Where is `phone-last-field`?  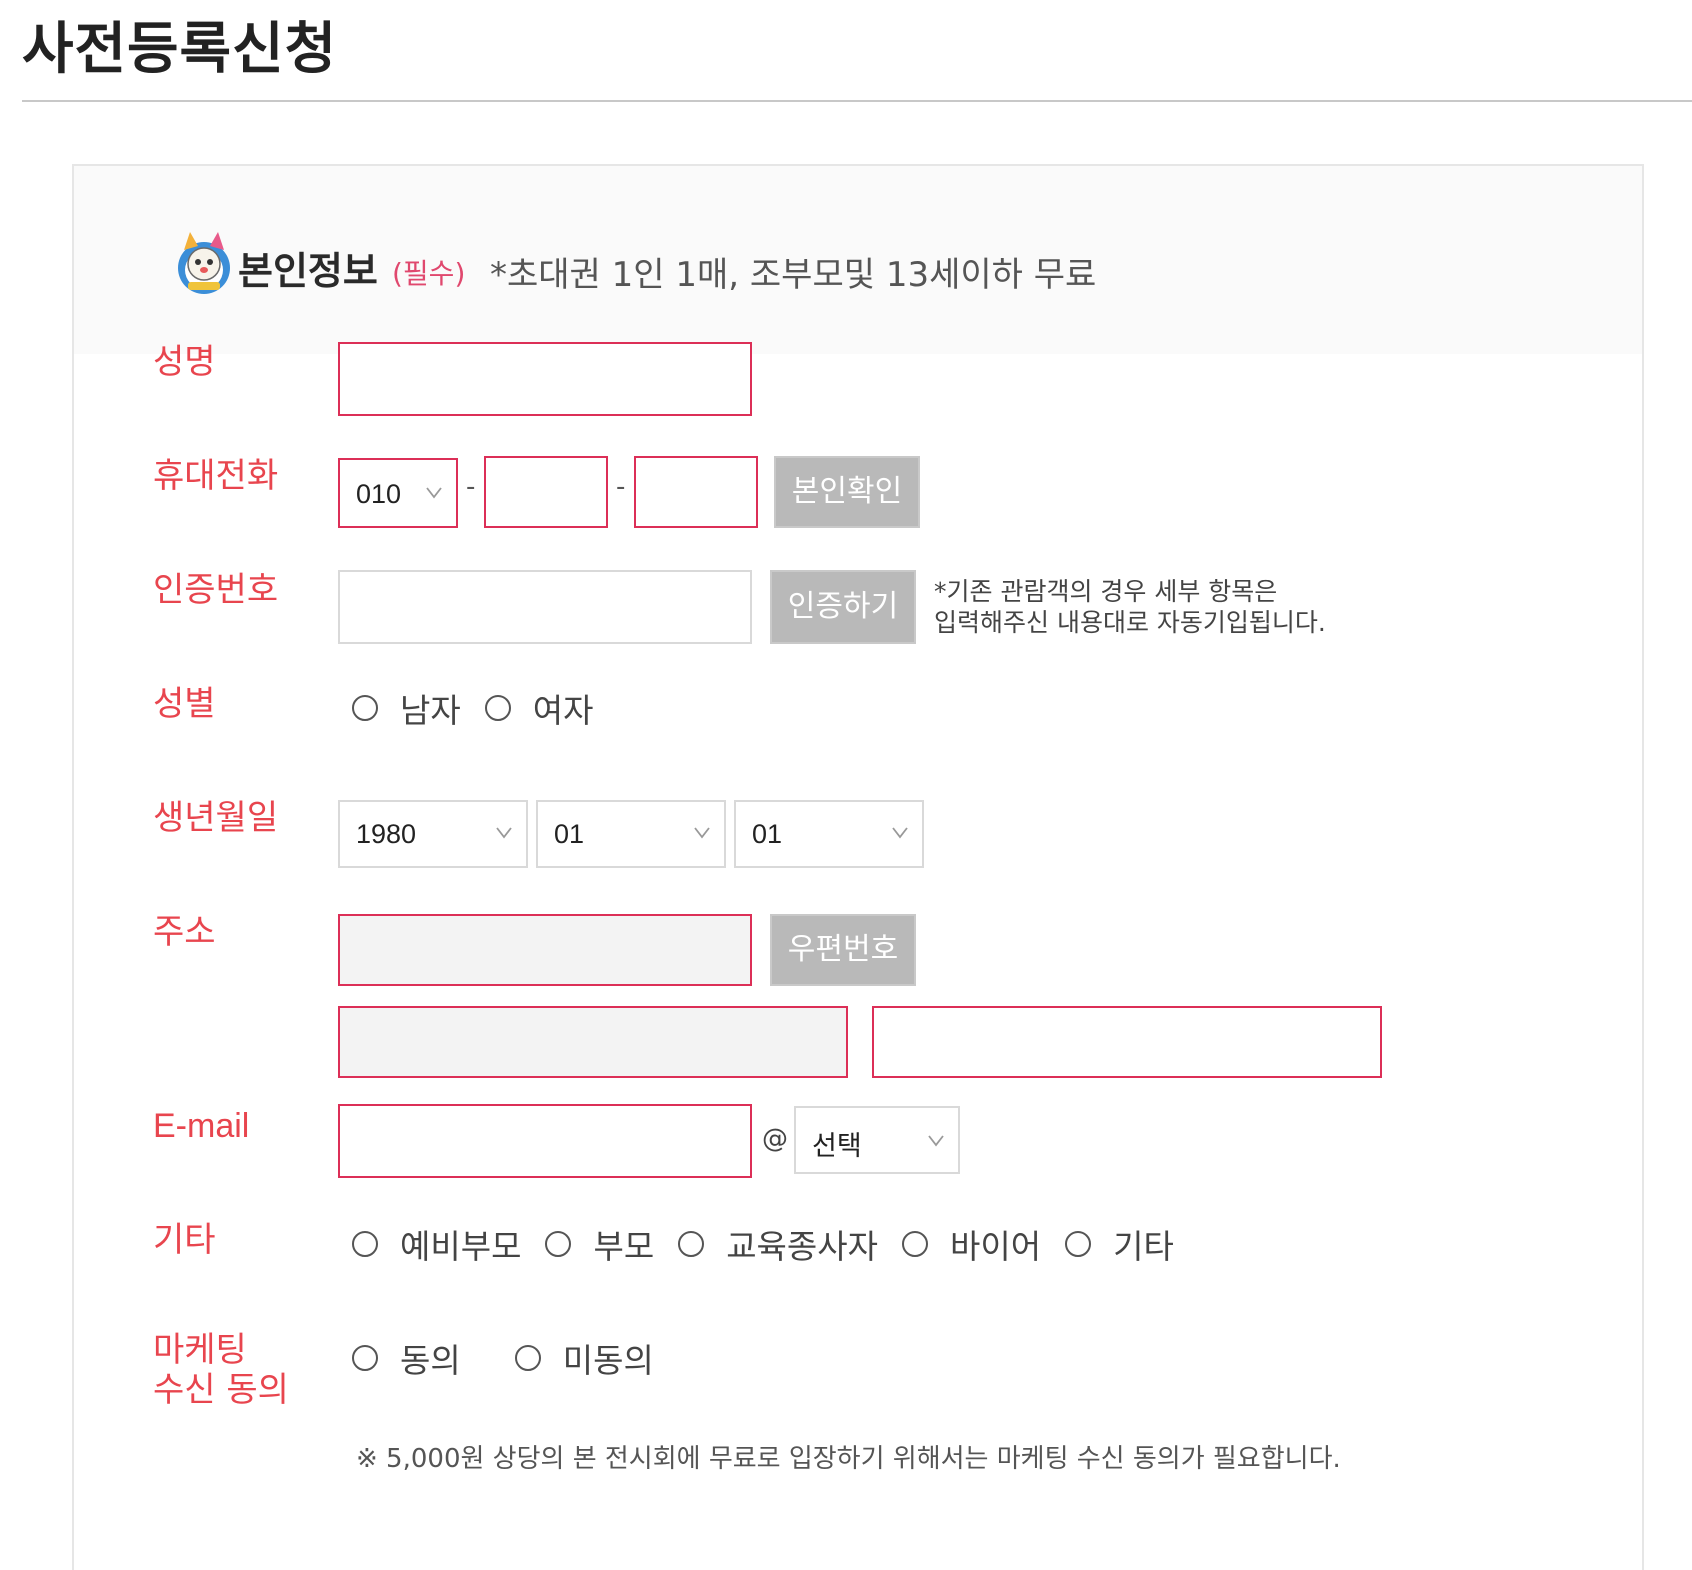
phone-last-field is located at coordinates (696, 492).